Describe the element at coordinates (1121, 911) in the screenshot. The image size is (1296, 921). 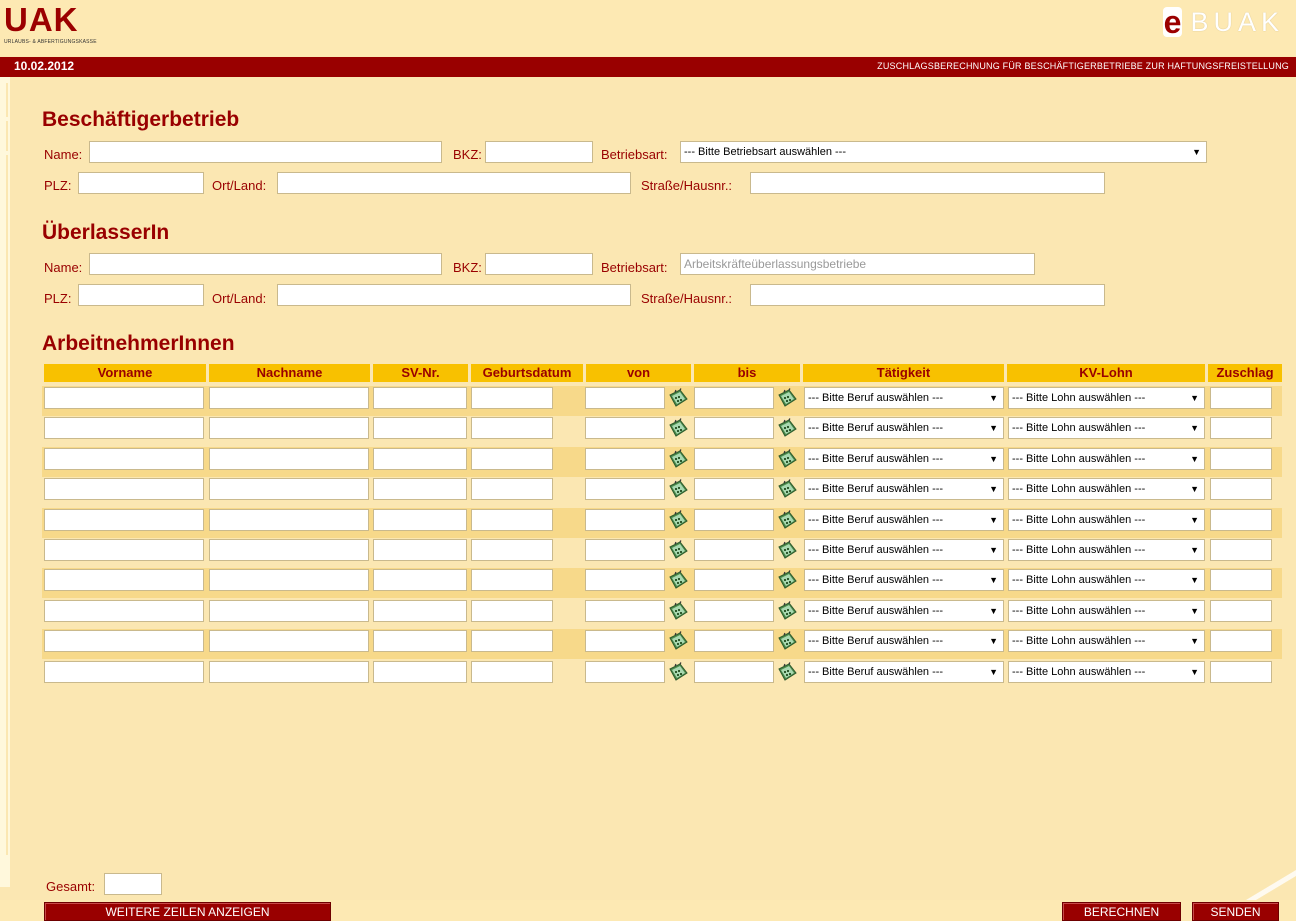
I see `calculate-button: BERECHNEN` at that location.